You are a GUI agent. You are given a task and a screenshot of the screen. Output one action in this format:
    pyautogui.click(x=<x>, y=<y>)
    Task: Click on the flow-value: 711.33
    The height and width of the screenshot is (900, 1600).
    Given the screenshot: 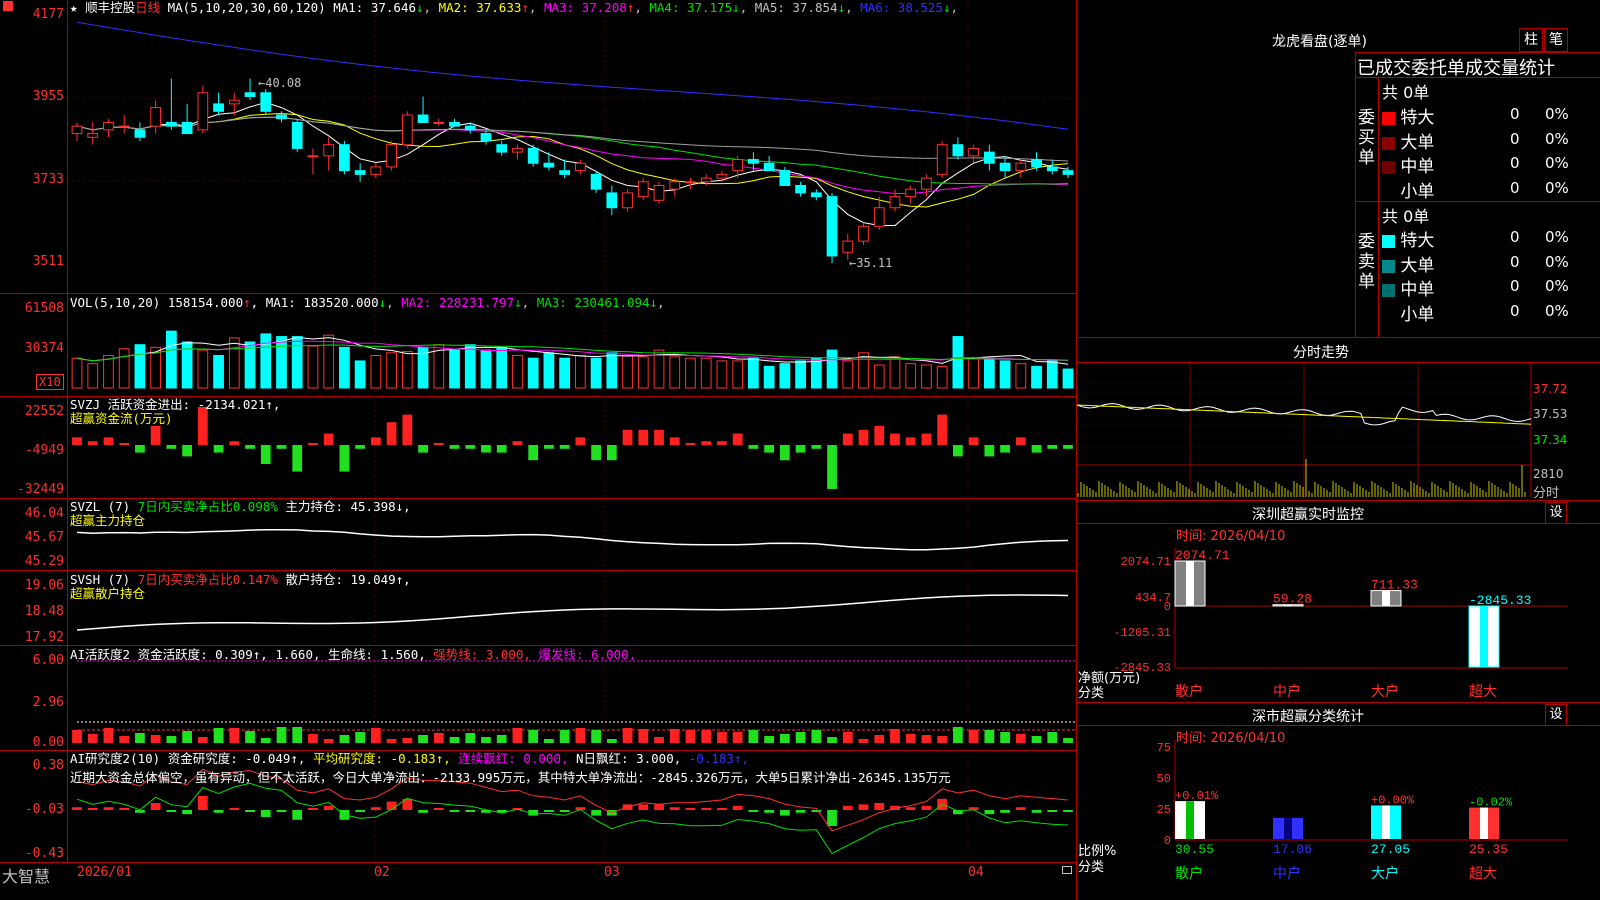 What is the action you would take?
    pyautogui.click(x=1394, y=585)
    